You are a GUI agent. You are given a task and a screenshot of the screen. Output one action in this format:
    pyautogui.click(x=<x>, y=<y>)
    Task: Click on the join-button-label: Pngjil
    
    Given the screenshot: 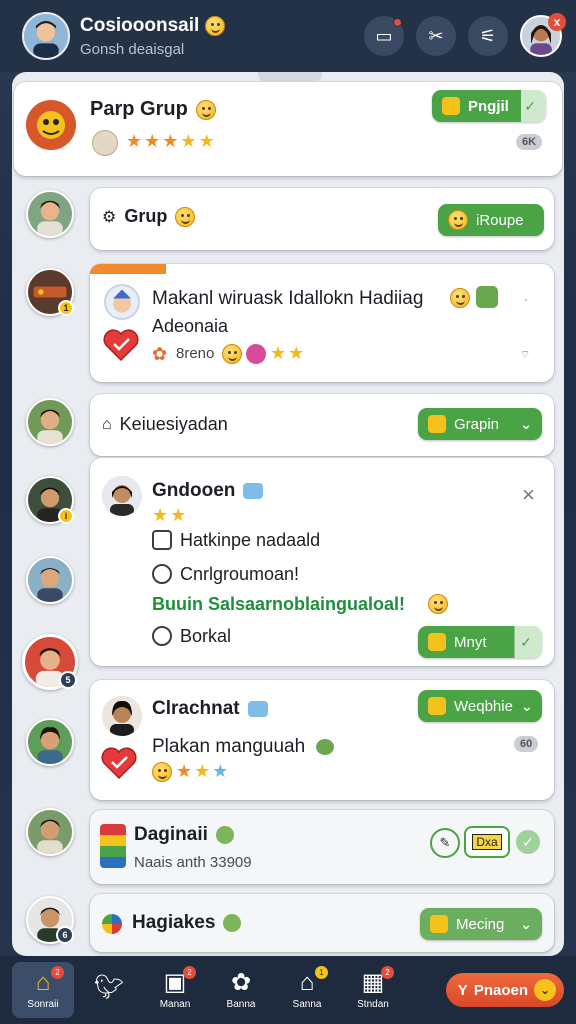 What is the action you would take?
    pyautogui.click(x=488, y=106)
    